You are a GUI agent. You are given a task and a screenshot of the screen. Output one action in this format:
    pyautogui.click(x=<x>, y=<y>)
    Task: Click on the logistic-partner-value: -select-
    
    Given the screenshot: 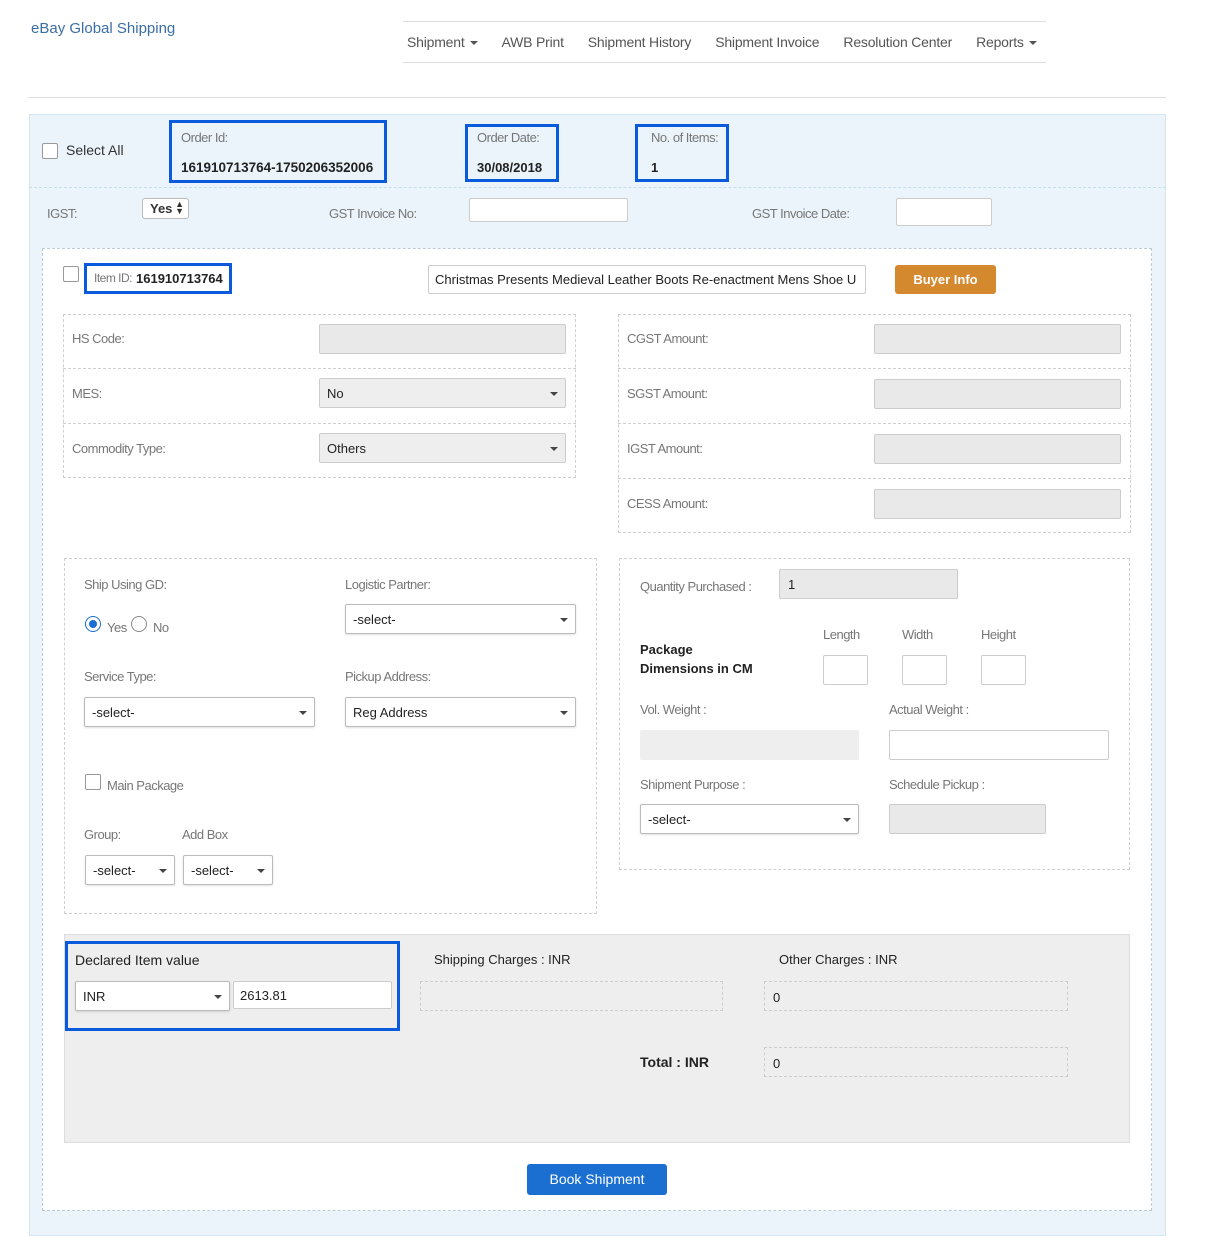 What is the action you would take?
    pyautogui.click(x=374, y=619)
    